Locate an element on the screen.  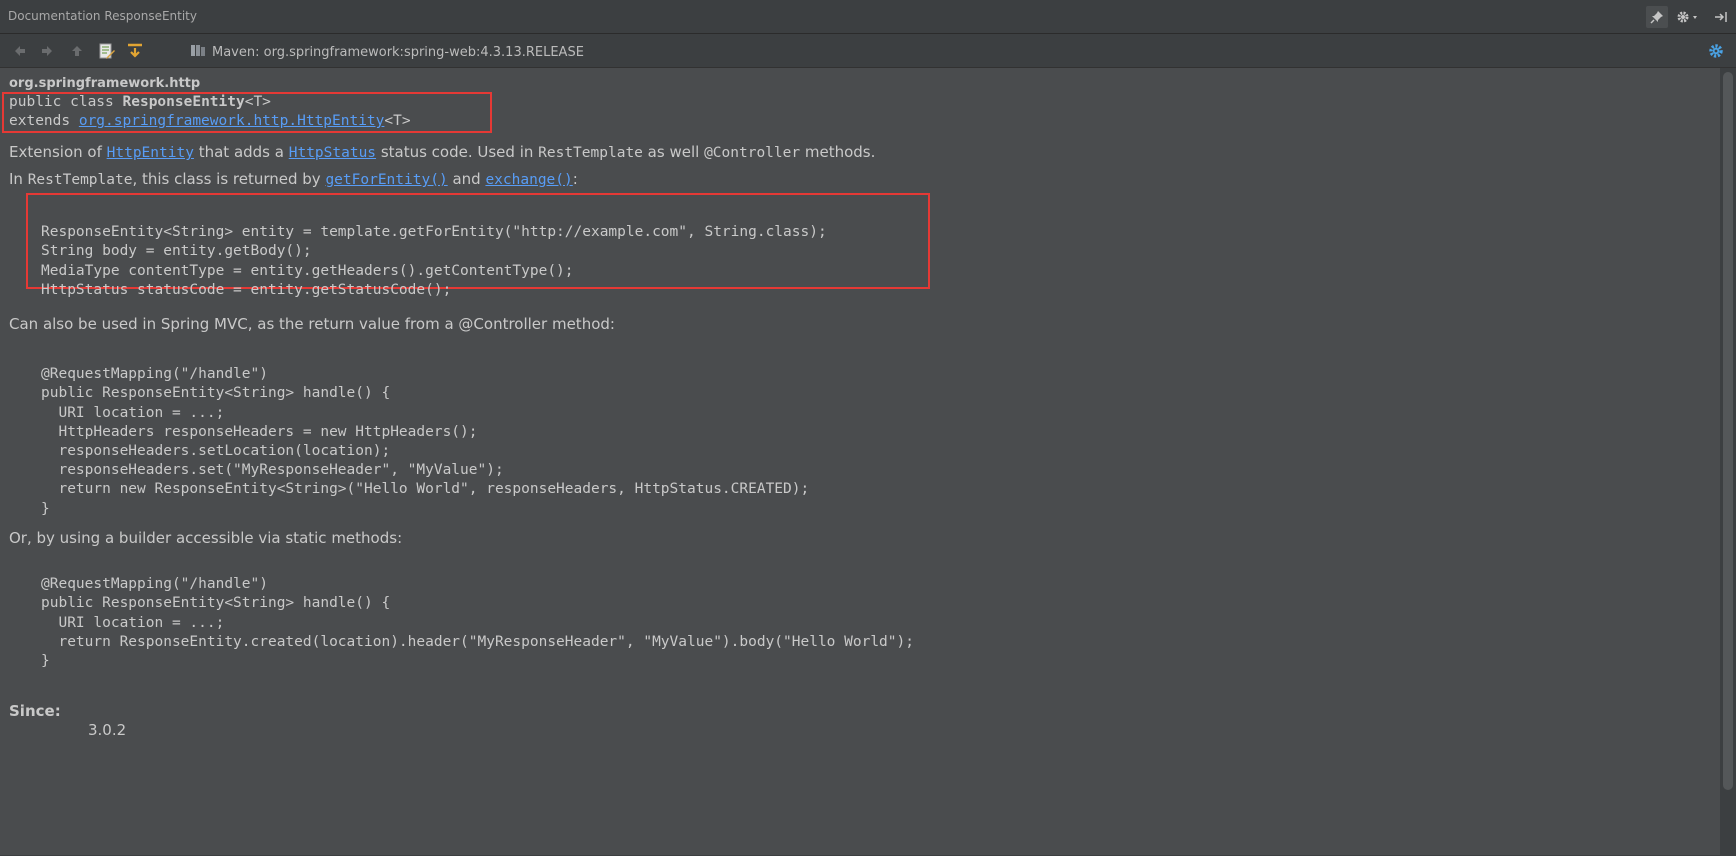
getforentity-link: getForEntity() is located at coordinates (386, 180).